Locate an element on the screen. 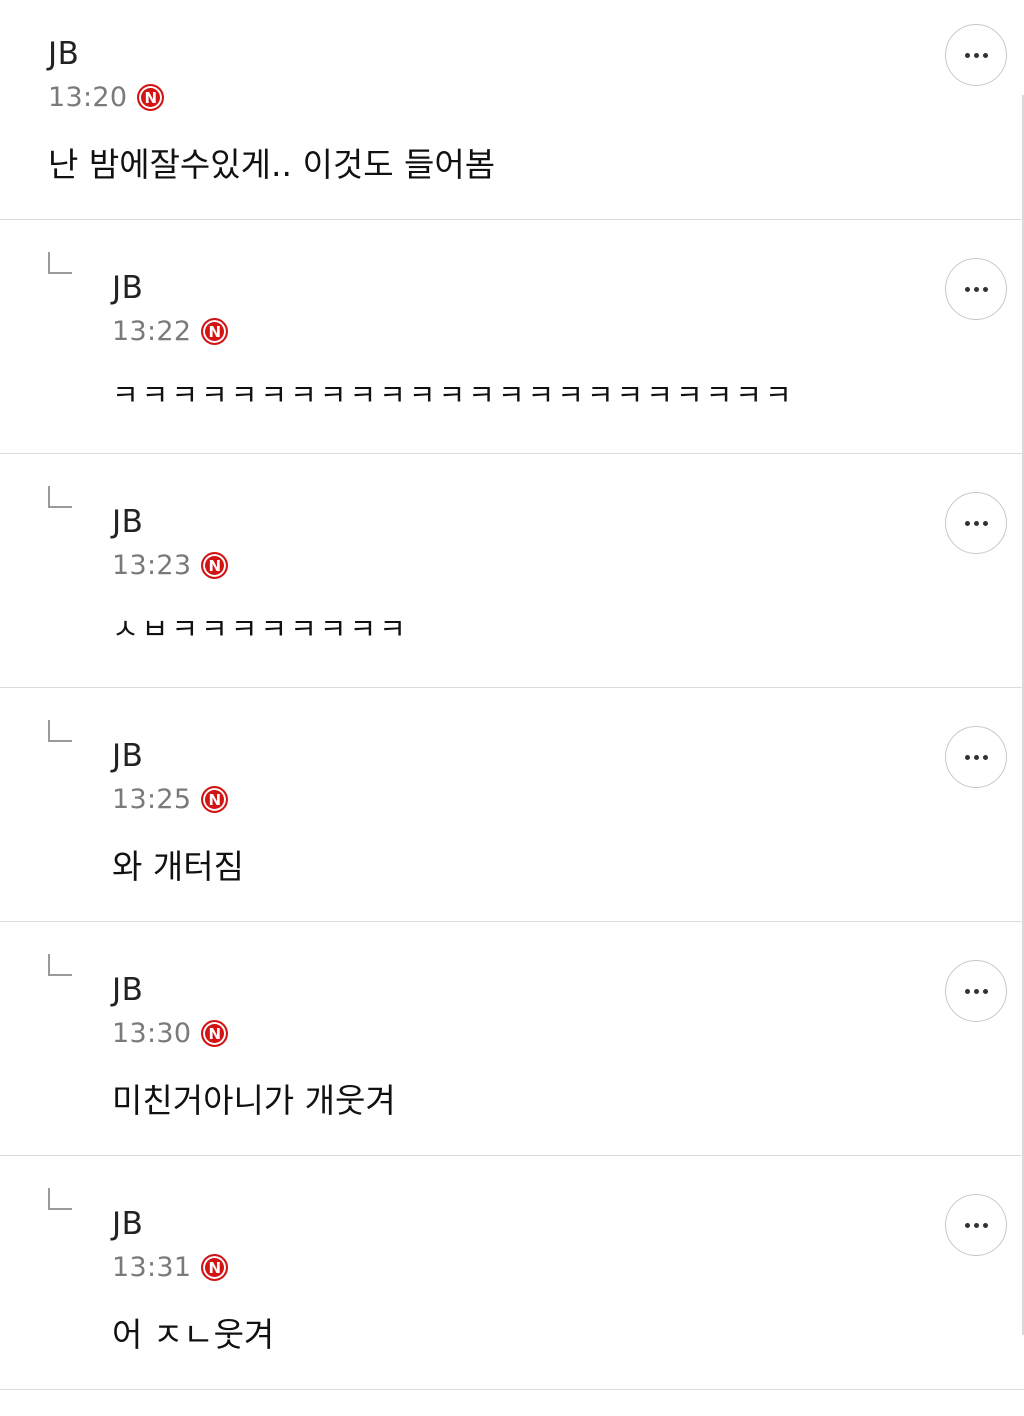  comment-text: ㅋㅋㅋㅋㅋㅋㅋㅋㅋㅋㅋㅋㅋㅋㅋㅋㅋㅋㅋㅋㅋㅋㅋ is located at coordinates (453, 395).